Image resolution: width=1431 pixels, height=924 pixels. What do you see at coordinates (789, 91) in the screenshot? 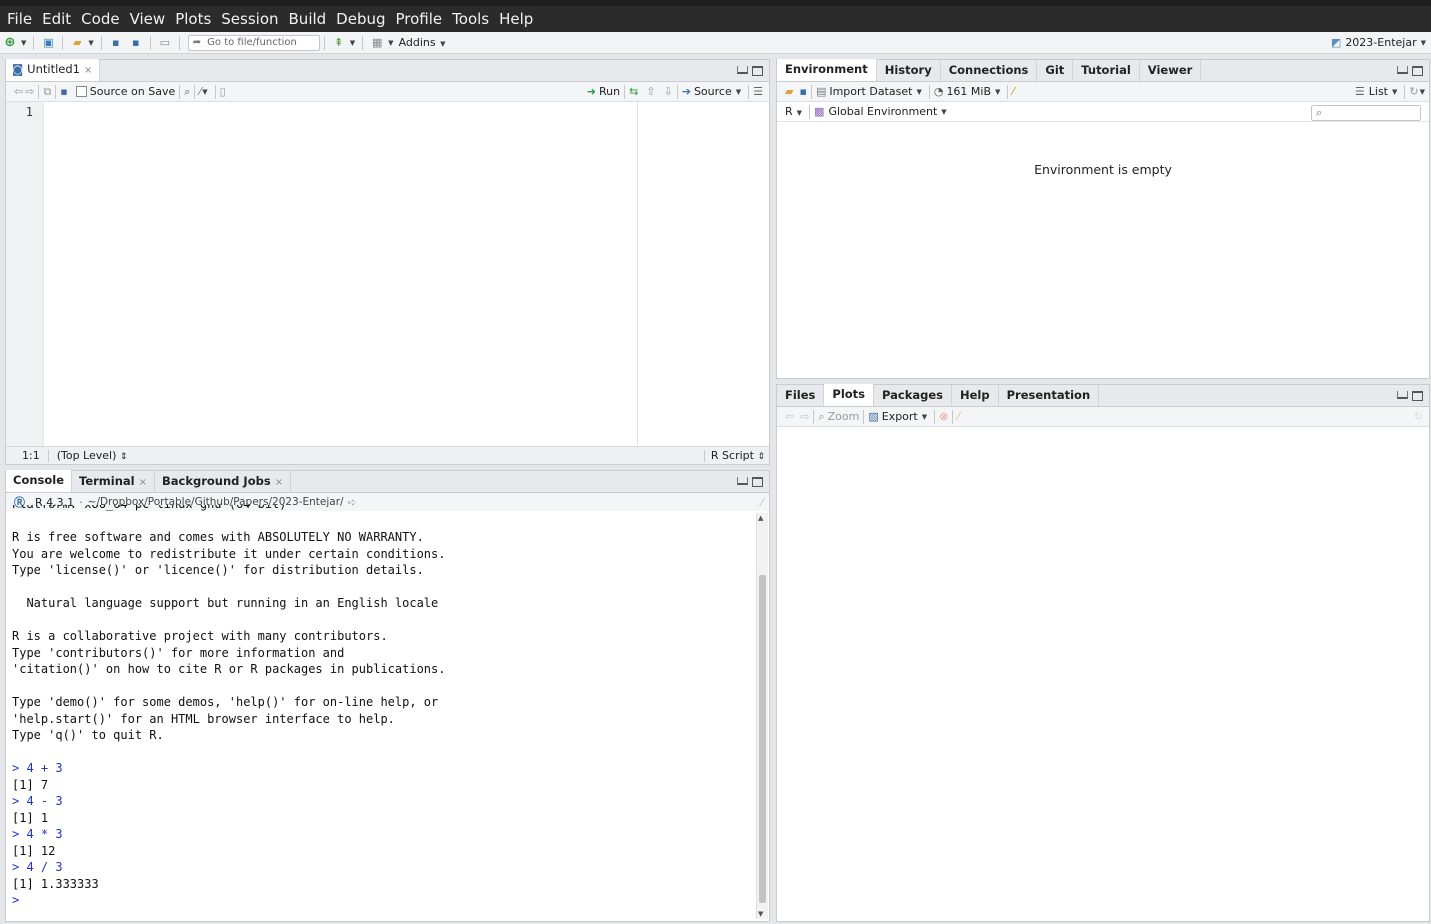
I see `load-workspace-icon: ▰` at bounding box center [789, 91].